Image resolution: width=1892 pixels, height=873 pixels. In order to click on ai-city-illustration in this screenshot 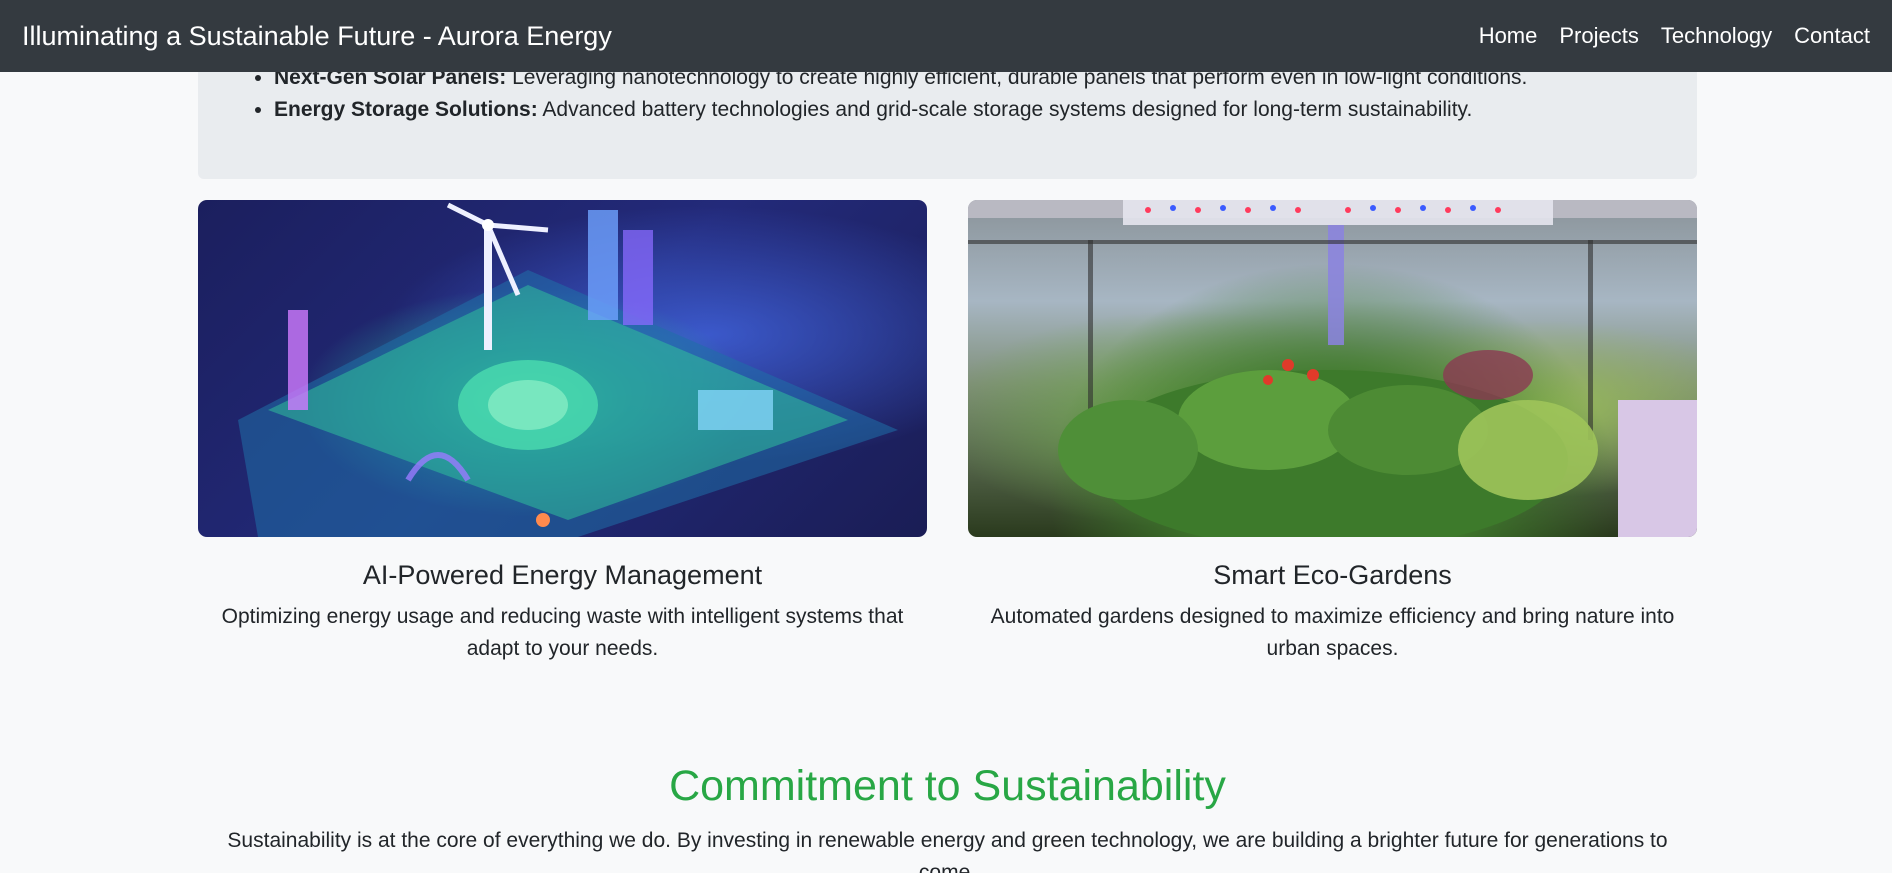, I will do `click(568, 369)`.